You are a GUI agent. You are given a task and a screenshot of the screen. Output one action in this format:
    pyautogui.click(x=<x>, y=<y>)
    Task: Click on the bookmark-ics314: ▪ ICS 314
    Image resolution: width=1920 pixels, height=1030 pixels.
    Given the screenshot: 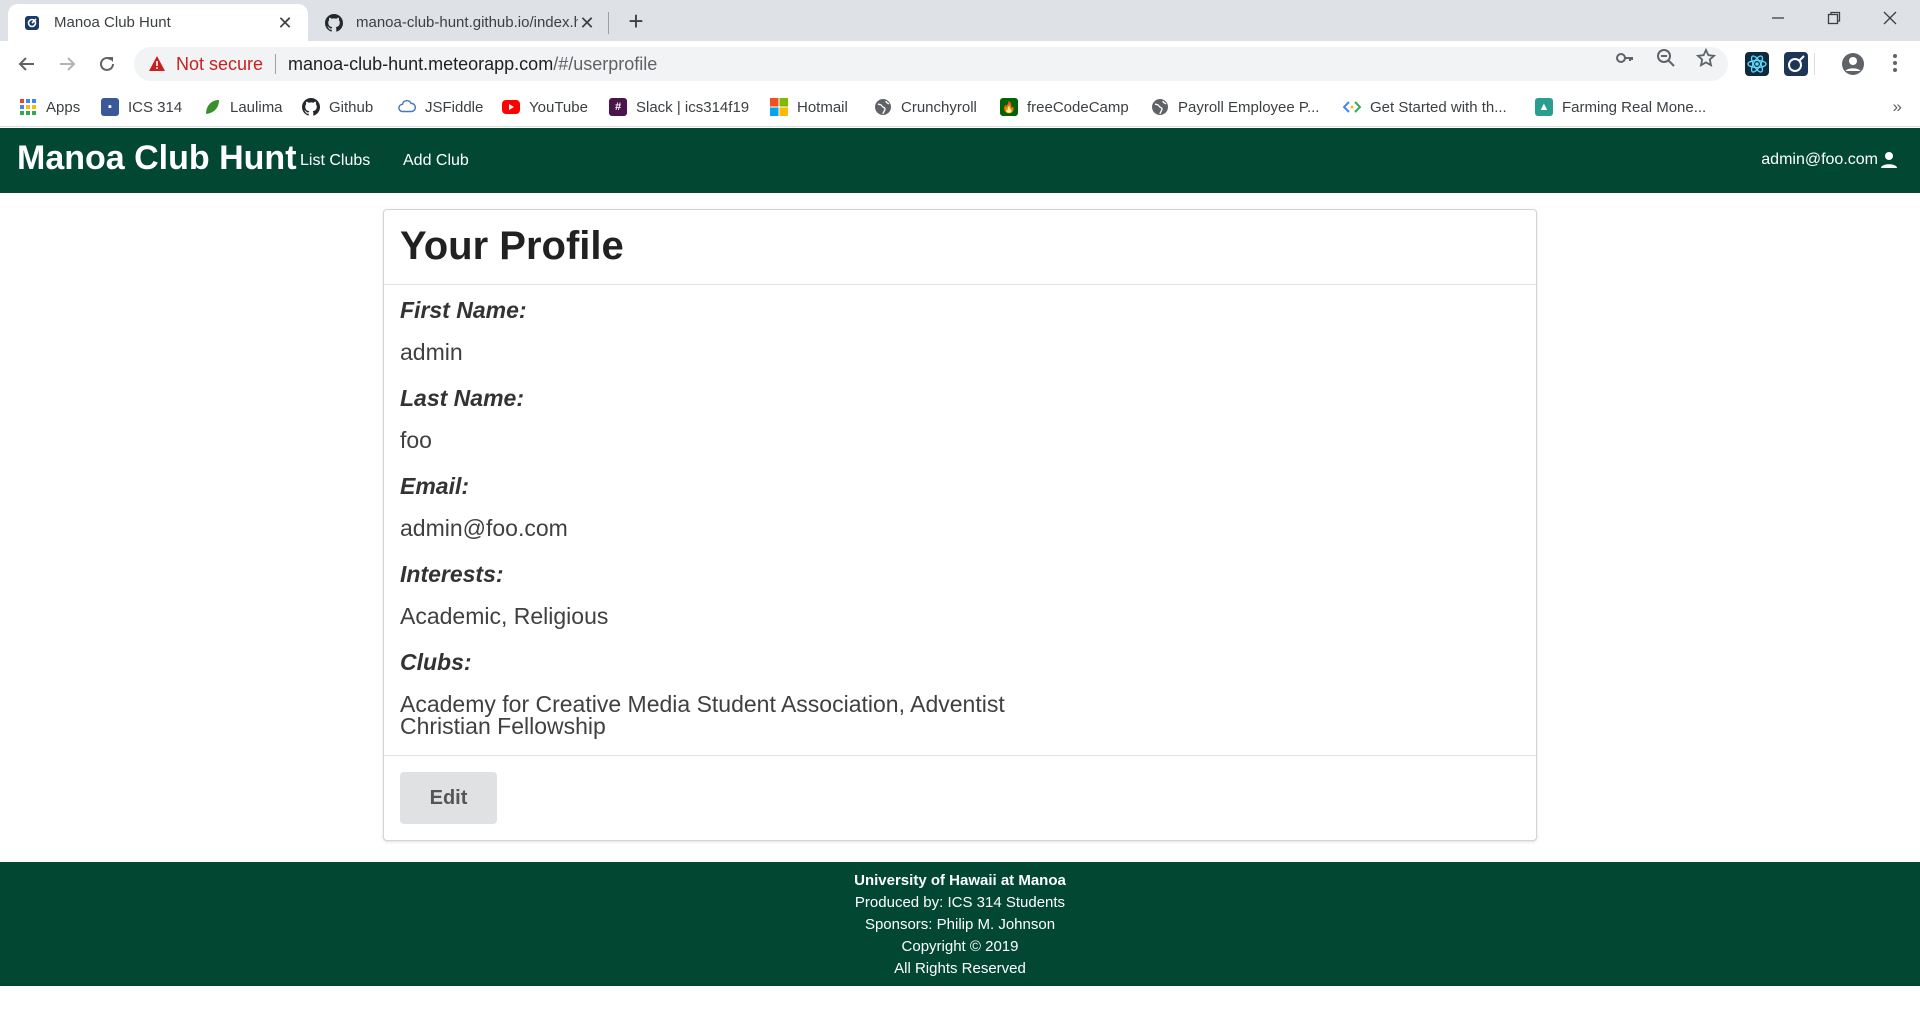 What is the action you would take?
    pyautogui.click(x=141, y=107)
    